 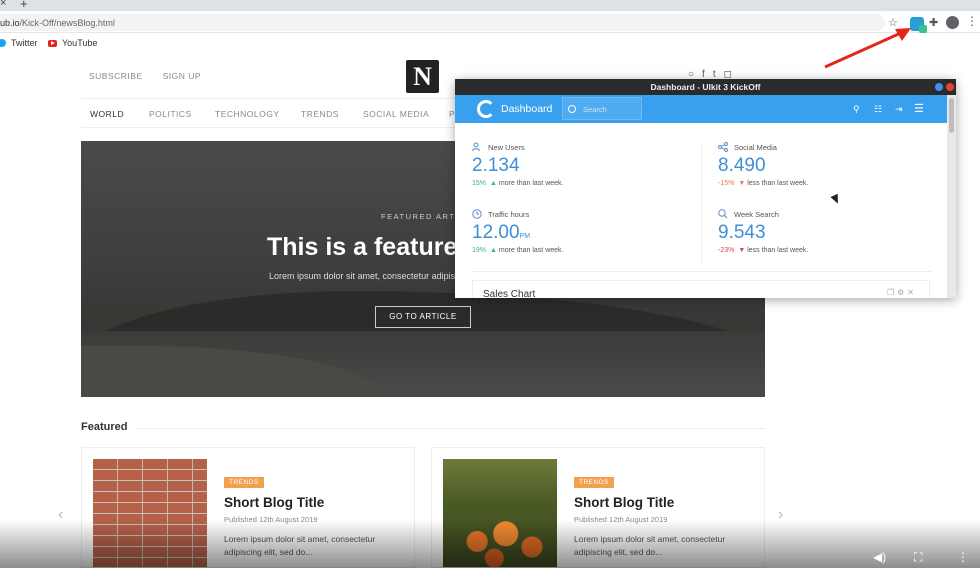 What do you see at coordinates (3, 4) in the screenshot?
I see `close-tab-icon: ×` at bounding box center [3, 4].